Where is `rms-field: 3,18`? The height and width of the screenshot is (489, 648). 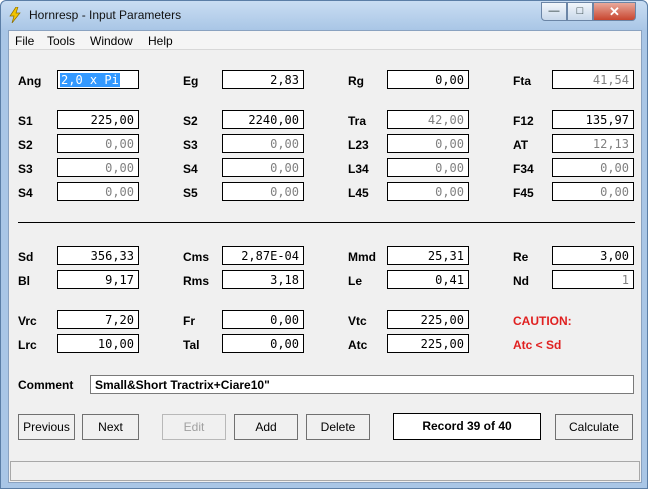 rms-field: 3,18 is located at coordinates (263, 279).